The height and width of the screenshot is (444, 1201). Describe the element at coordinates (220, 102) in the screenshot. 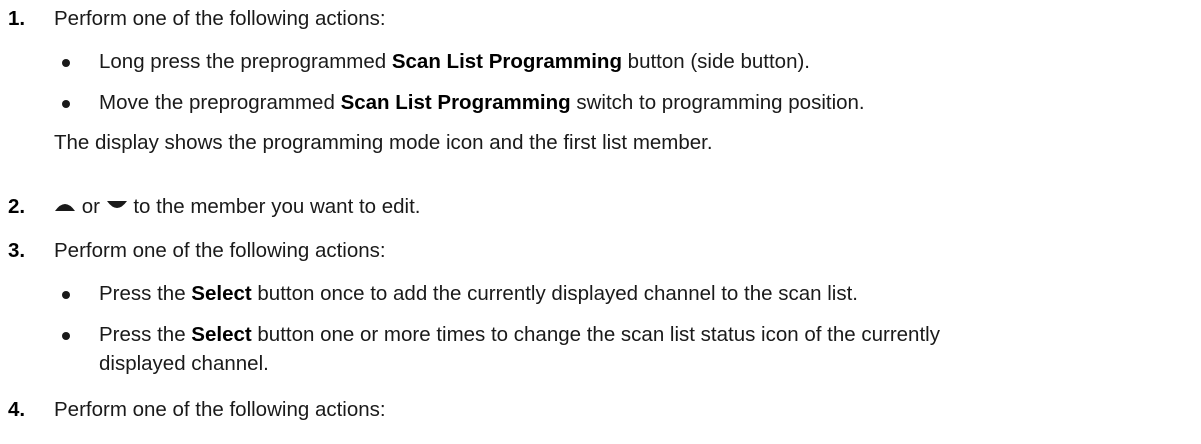

I see `bullet-text-before: Move the preprogrammed` at that location.